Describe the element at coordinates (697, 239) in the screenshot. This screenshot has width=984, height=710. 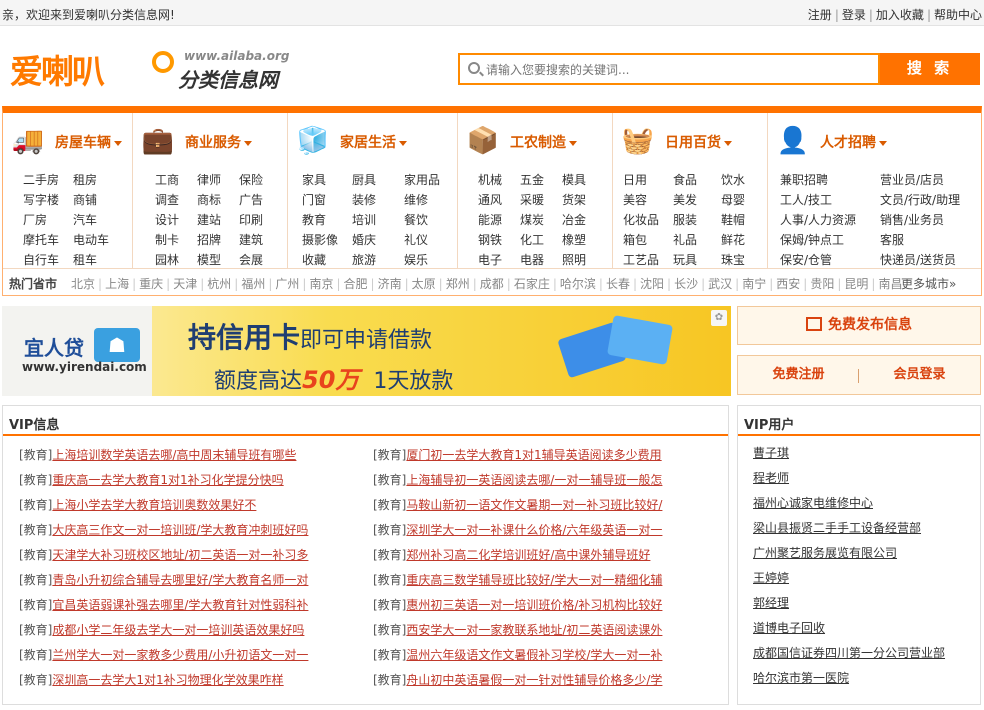
I see `category-link: 礼品` at that location.